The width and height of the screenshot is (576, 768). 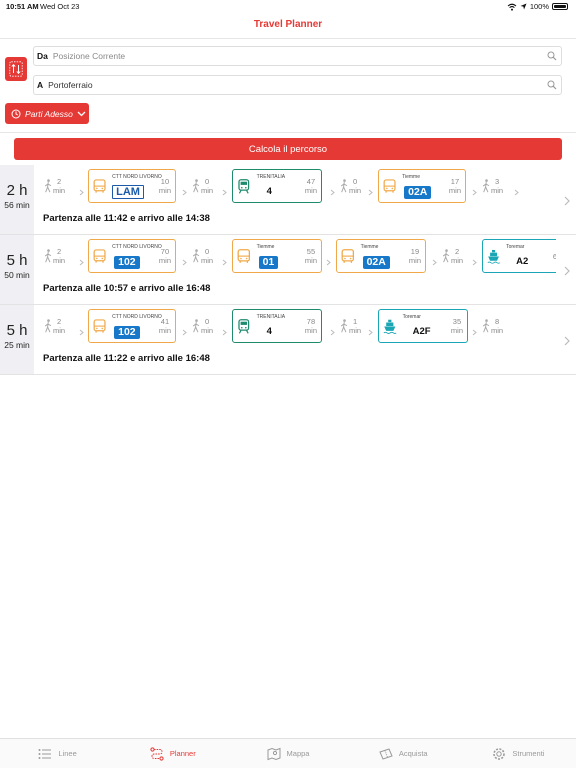 I want to click on transit-leg: Toremar A2 6, so click(x=519, y=256).